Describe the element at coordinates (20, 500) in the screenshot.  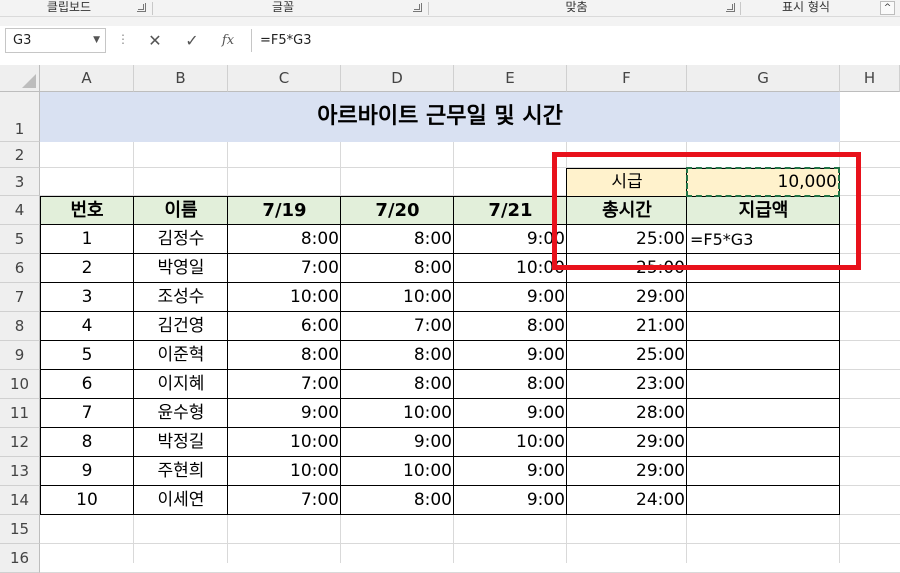
I see `row-header-14: 14` at that location.